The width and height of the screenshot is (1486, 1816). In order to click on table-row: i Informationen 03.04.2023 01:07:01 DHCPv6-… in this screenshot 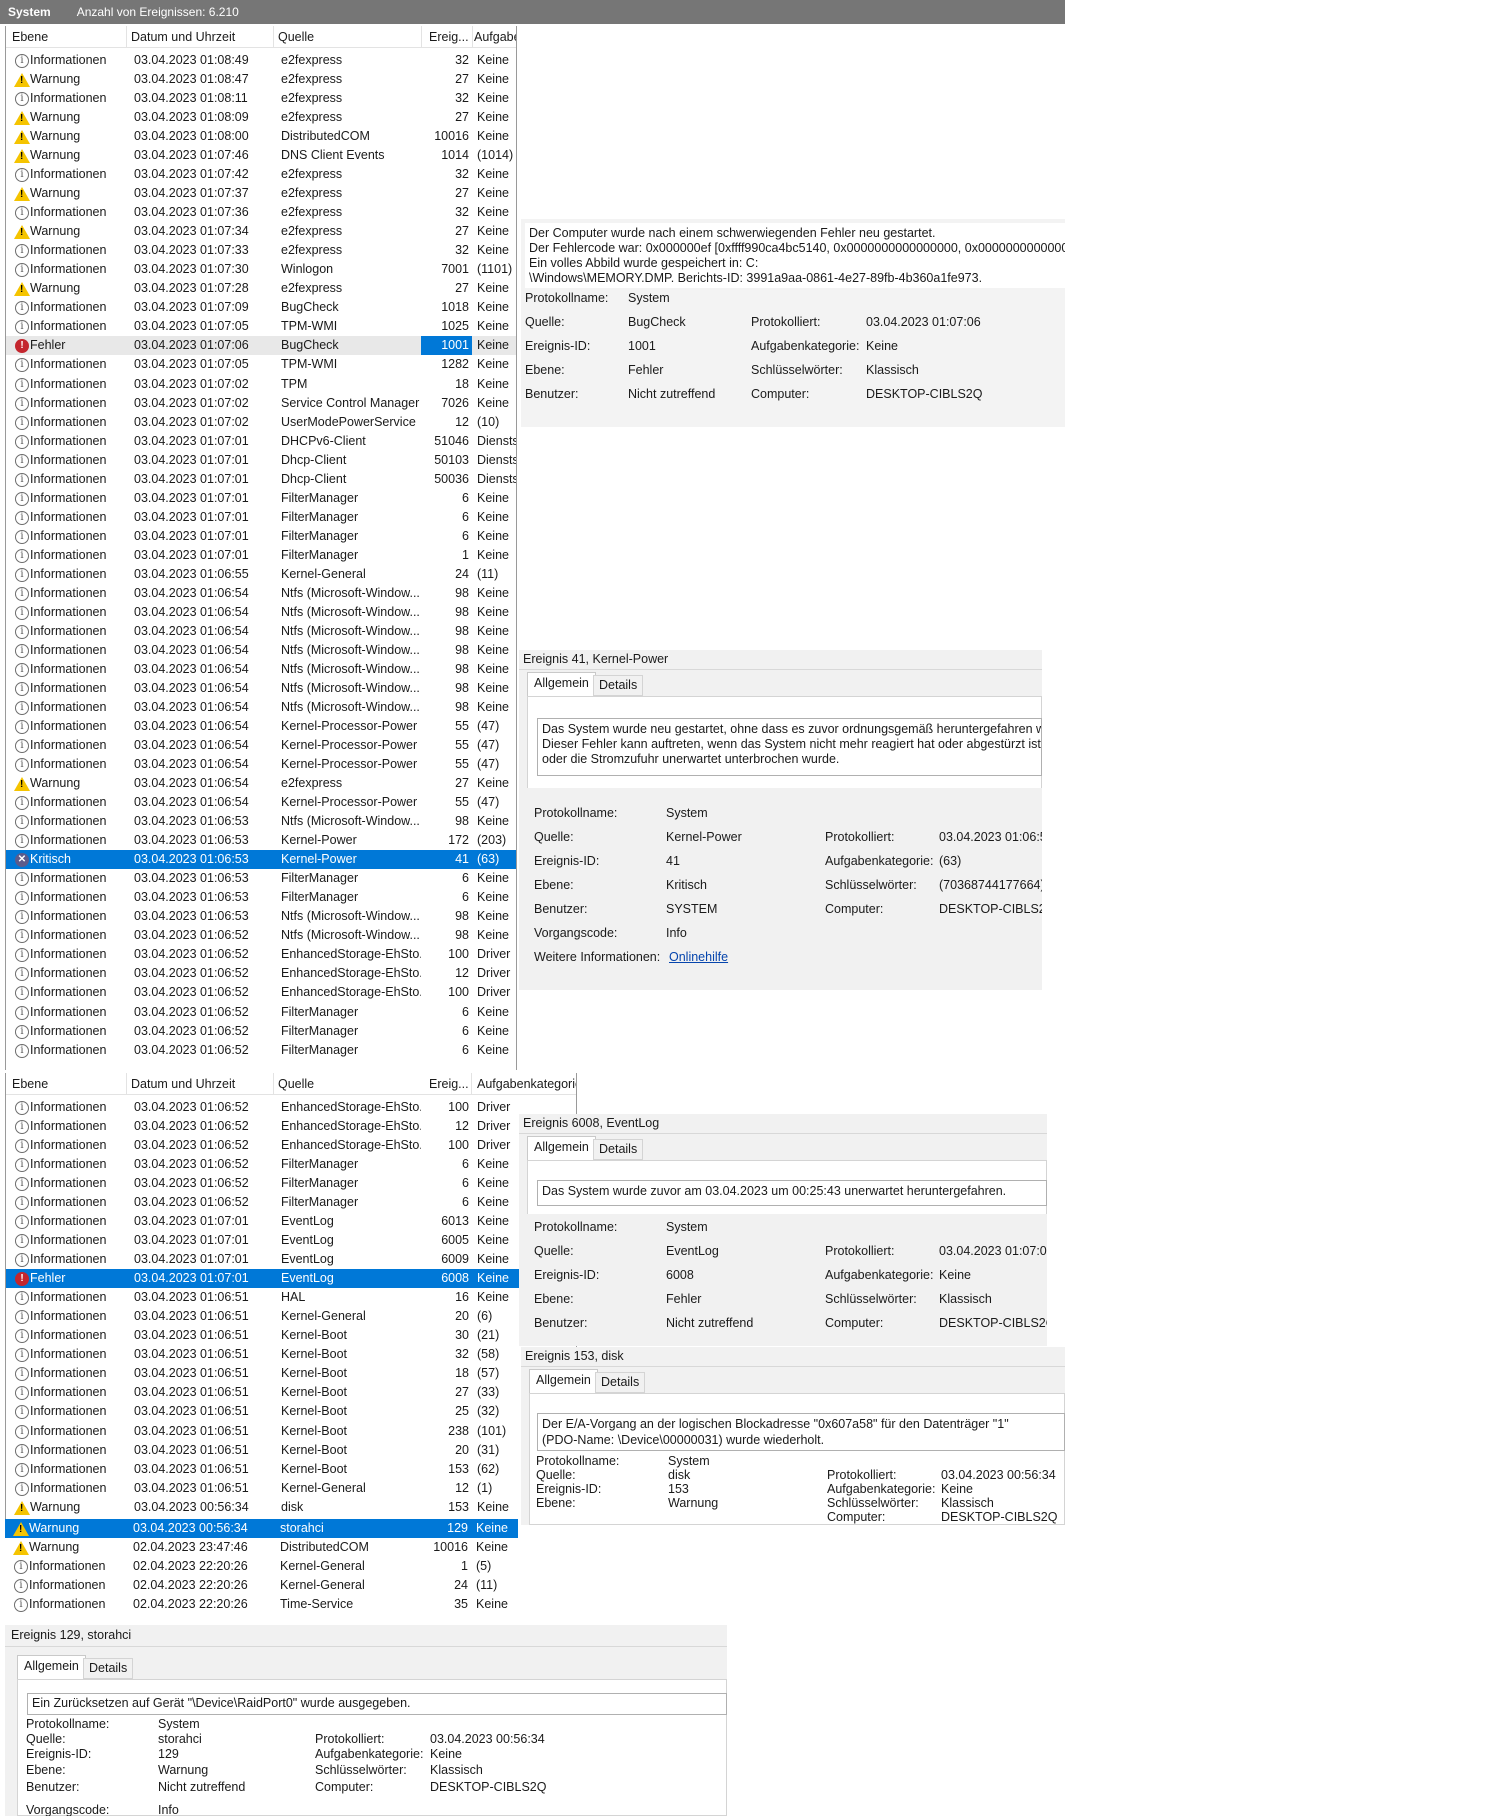, I will do `click(261, 441)`.